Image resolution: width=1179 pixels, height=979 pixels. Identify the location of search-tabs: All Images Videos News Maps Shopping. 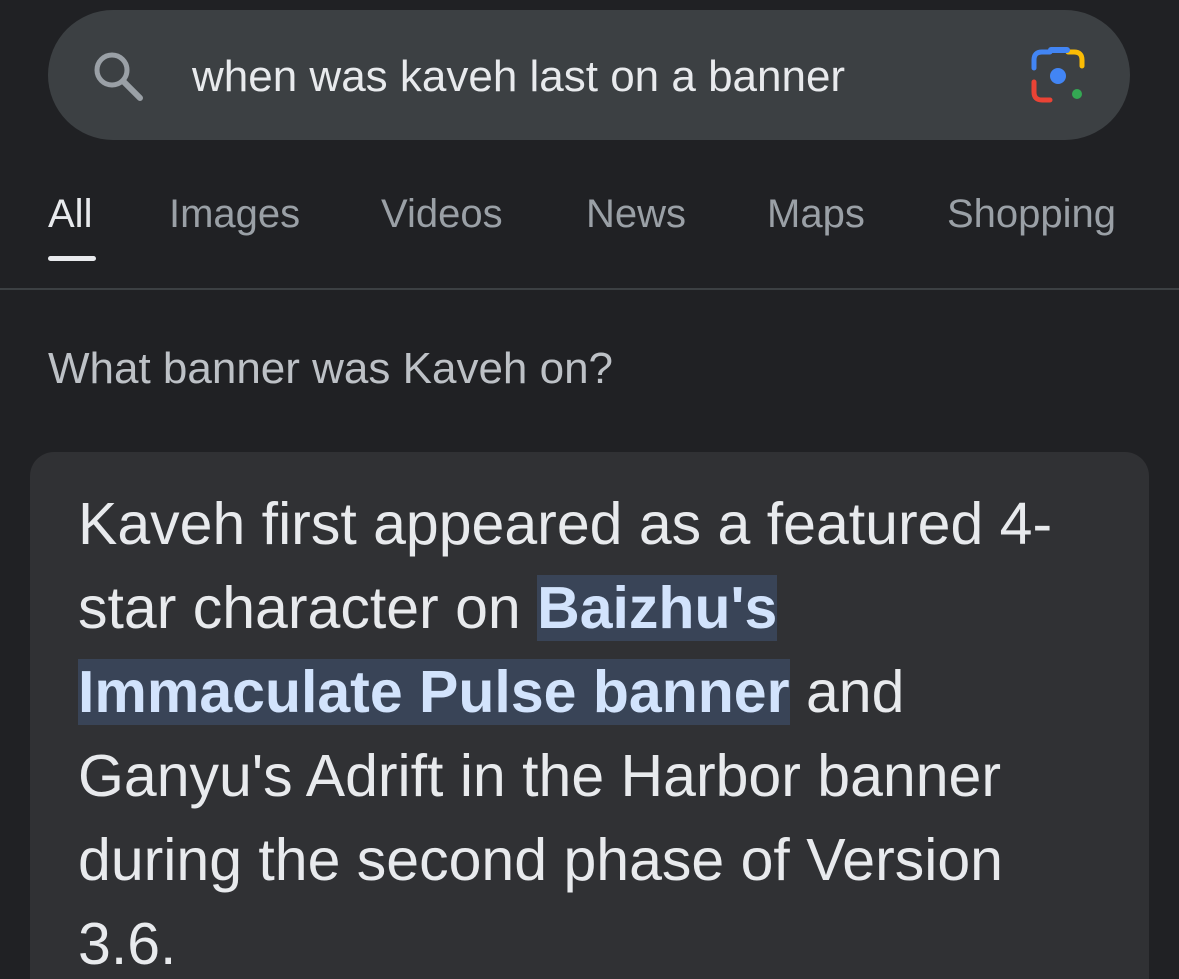
(589, 225).